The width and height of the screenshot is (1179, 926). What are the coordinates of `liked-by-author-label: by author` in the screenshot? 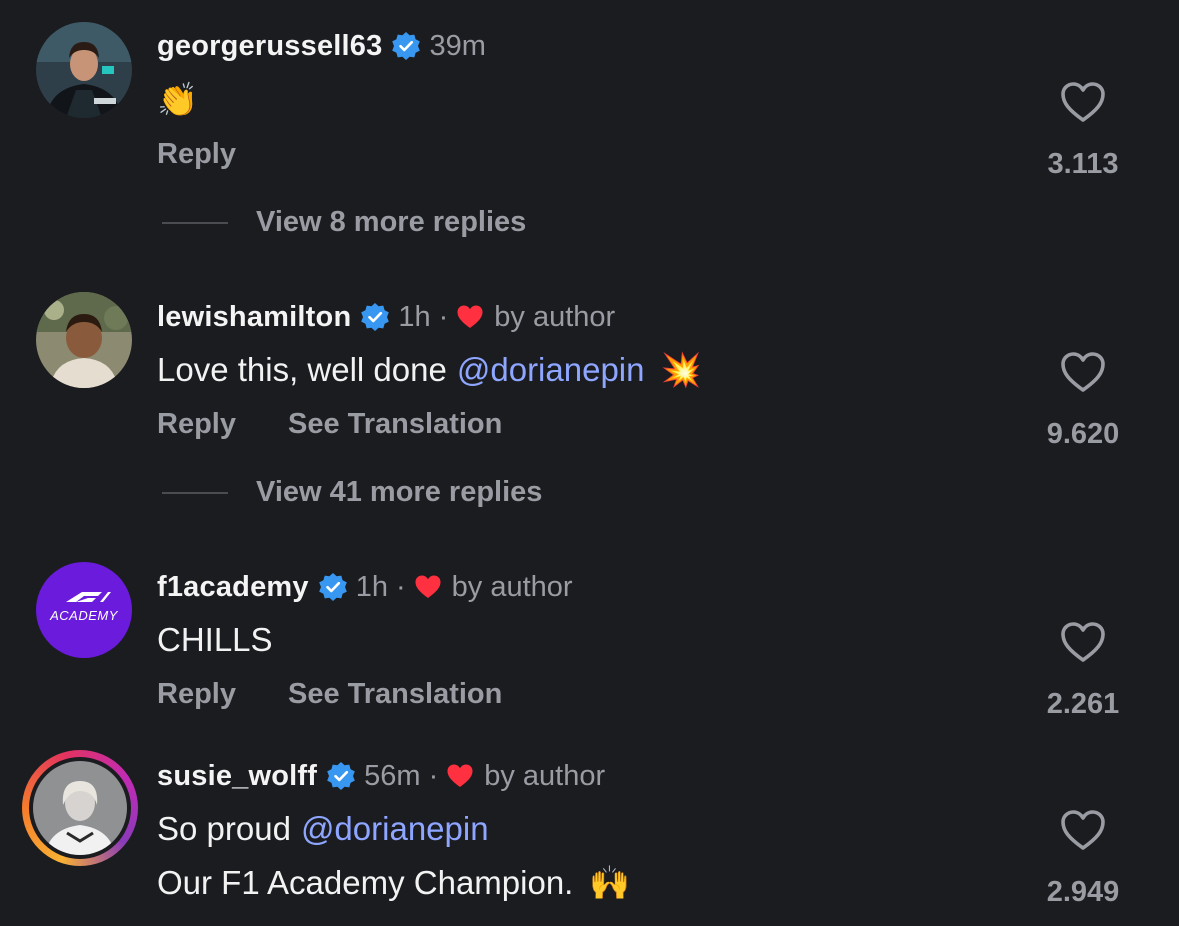 It's located at (545, 775).